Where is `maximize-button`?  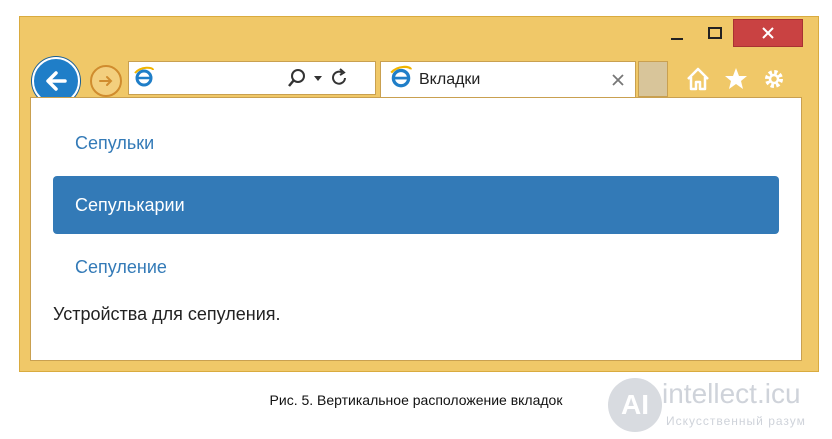 maximize-button is located at coordinates (715, 33).